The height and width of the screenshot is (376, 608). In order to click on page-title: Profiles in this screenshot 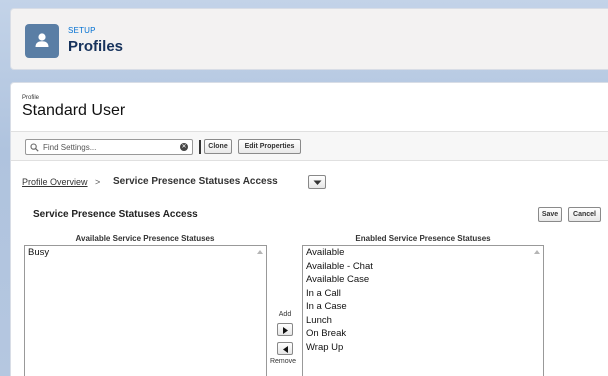, I will do `click(96, 46)`.